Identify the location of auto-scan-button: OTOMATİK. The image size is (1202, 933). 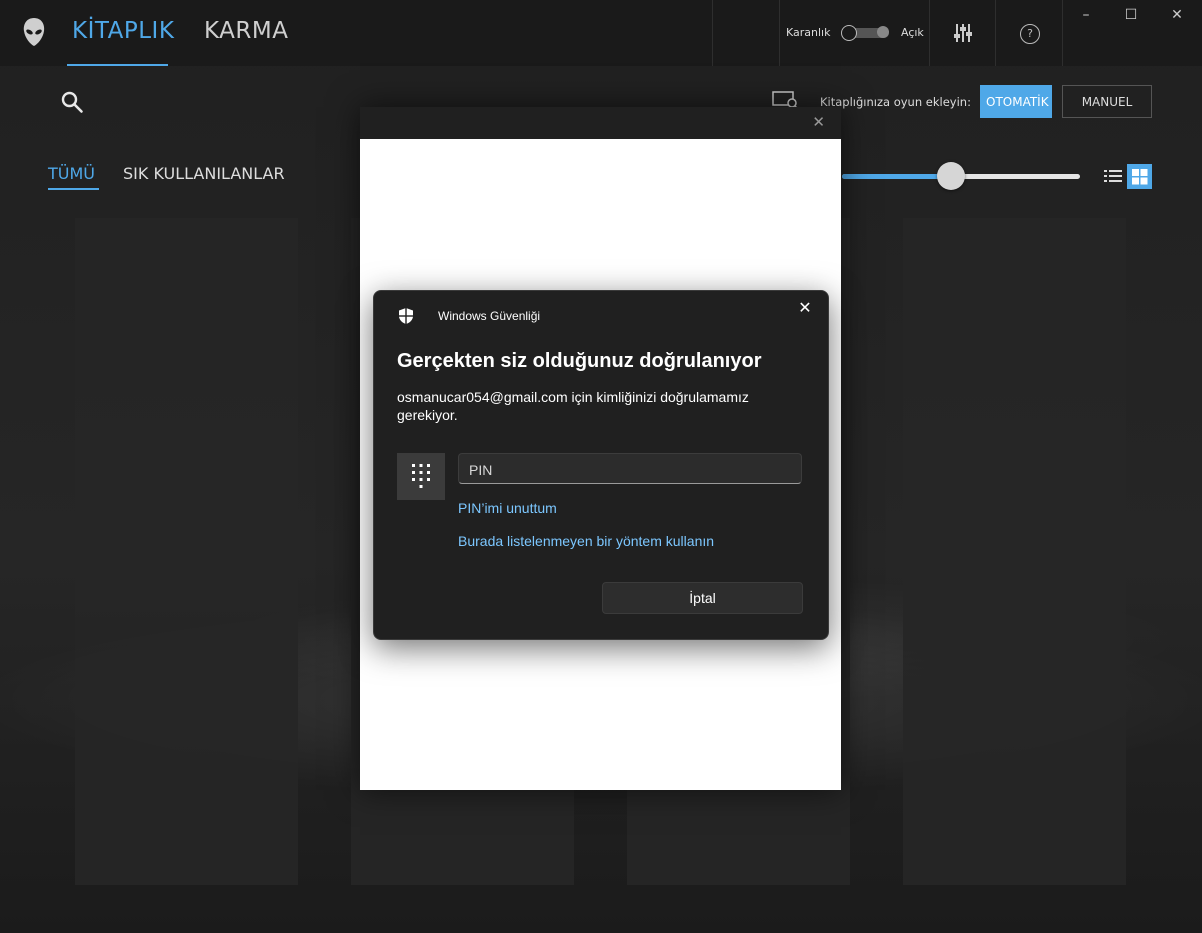
(1016, 101).